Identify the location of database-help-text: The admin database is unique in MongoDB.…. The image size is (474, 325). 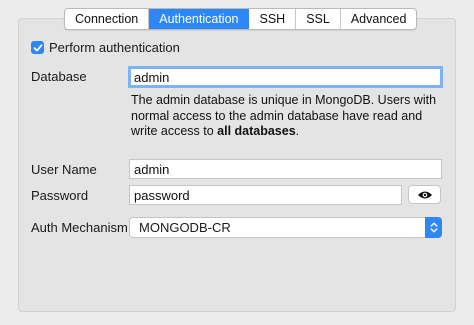
(291, 116).